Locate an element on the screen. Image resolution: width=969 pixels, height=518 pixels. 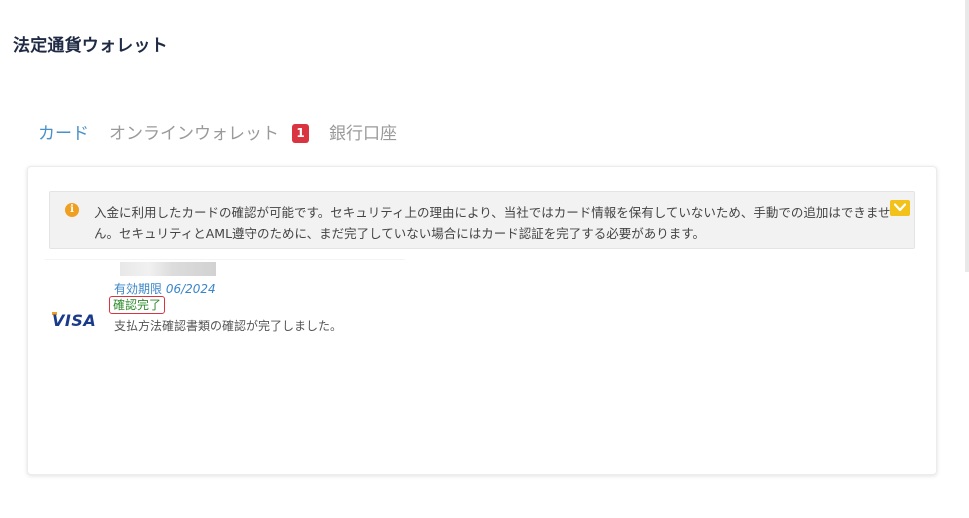
status-description: 支払方法確認書類の確認が完了しました。 is located at coordinates (228, 326).